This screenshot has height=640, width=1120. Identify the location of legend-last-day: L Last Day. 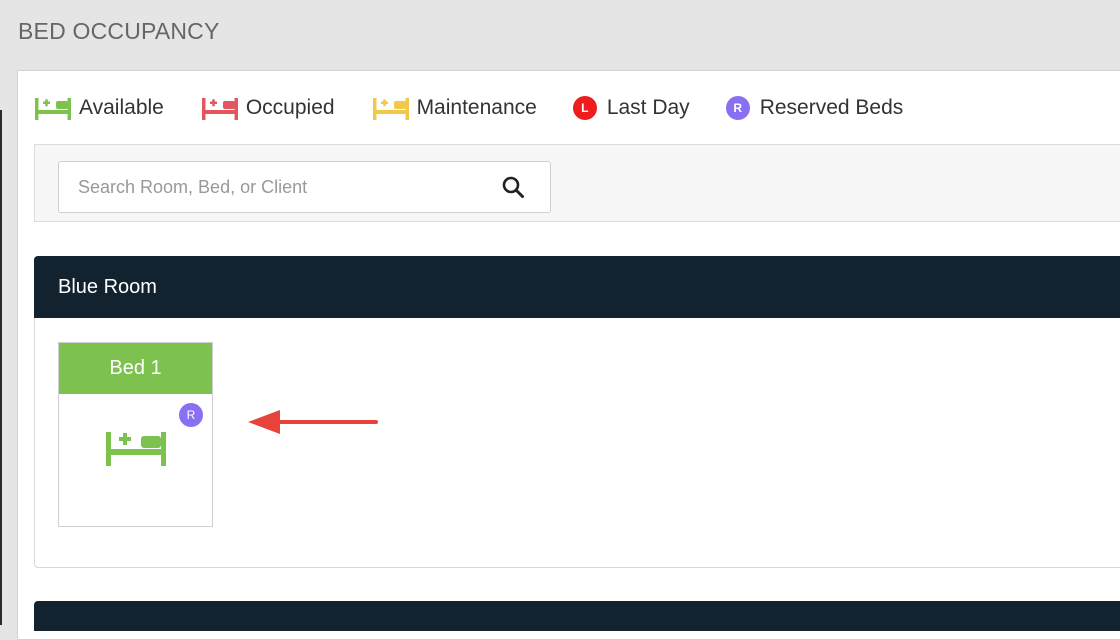
(631, 108).